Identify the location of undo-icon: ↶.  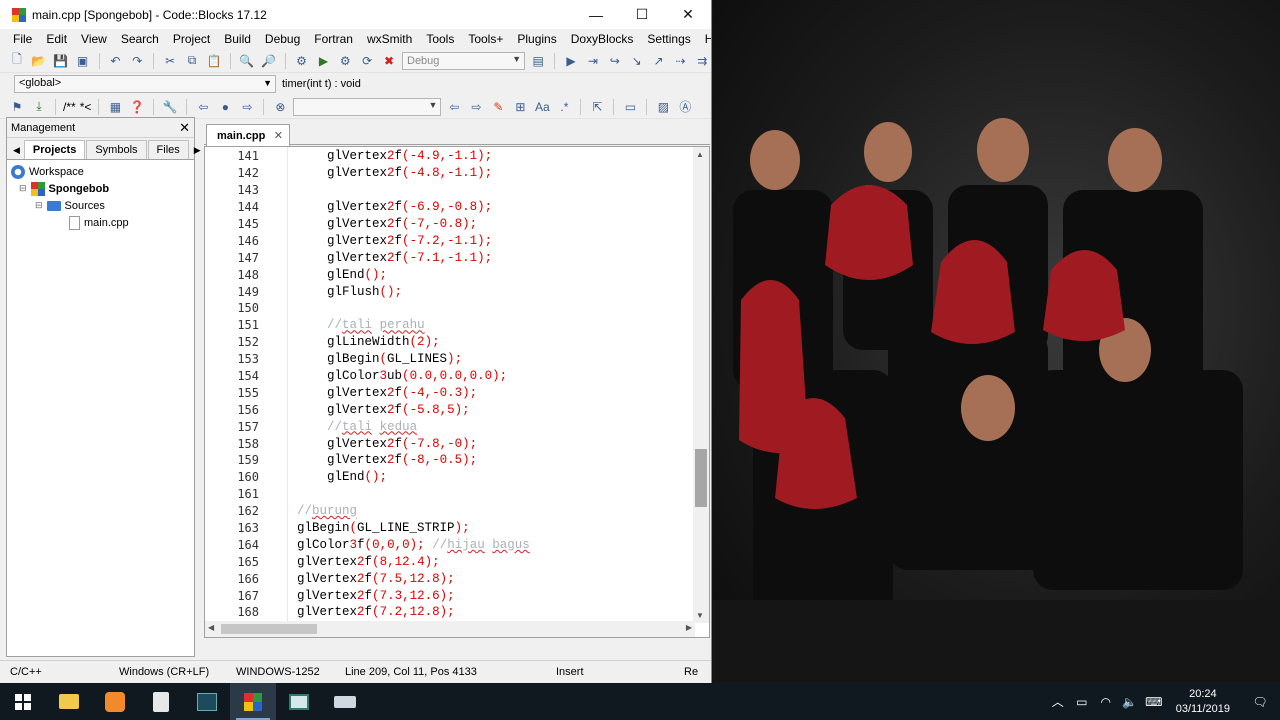
(116, 61).